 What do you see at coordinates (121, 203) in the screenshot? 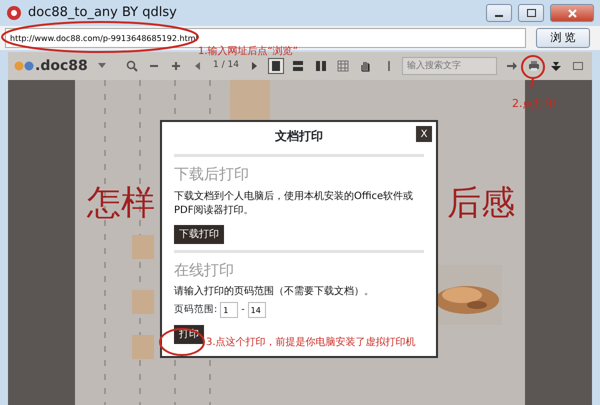
I see `heading-text: 怎样` at bounding box center [121, 203].